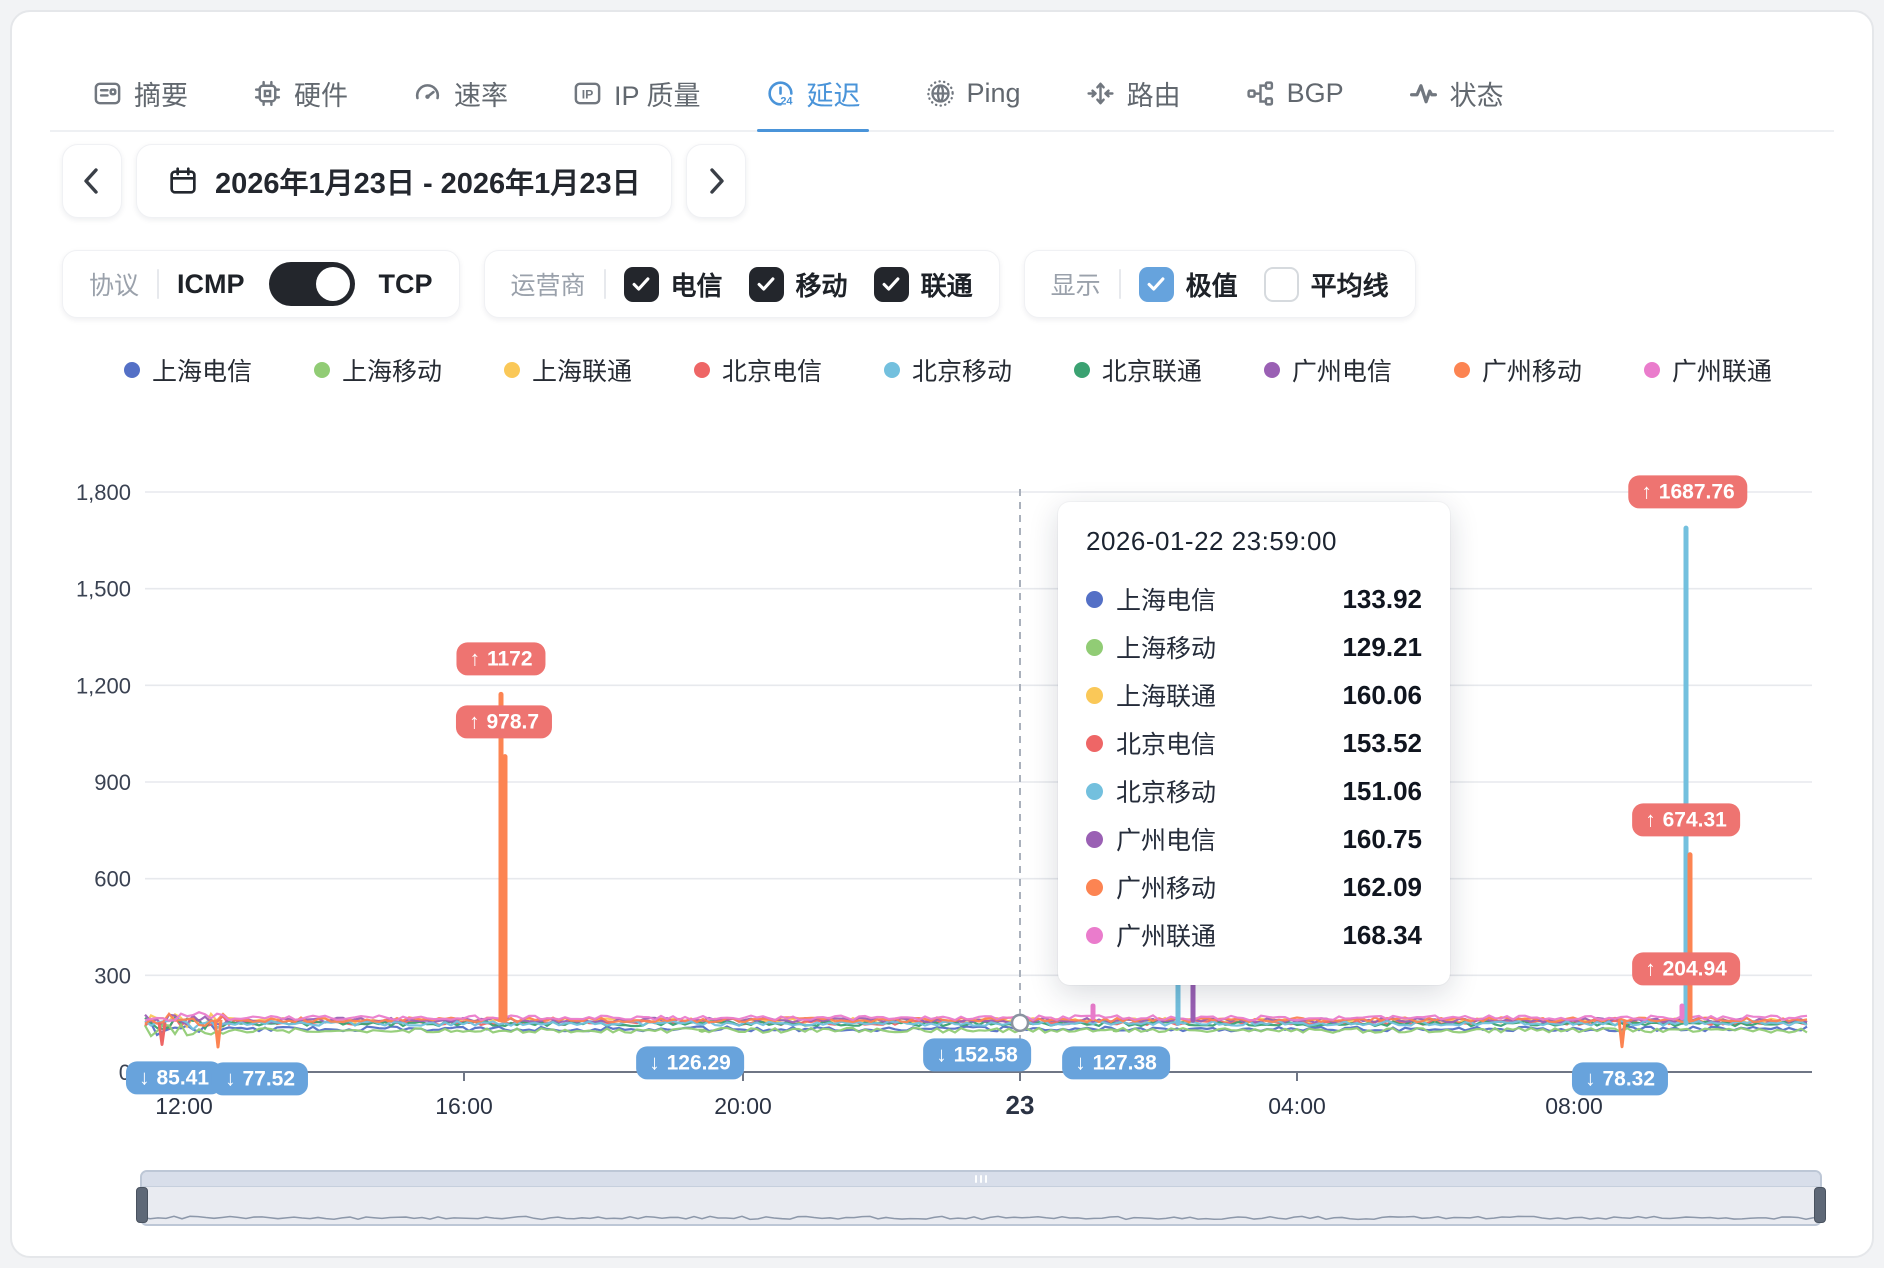  I want to click on x-axis-label: 12:00, so click(184, 1106).